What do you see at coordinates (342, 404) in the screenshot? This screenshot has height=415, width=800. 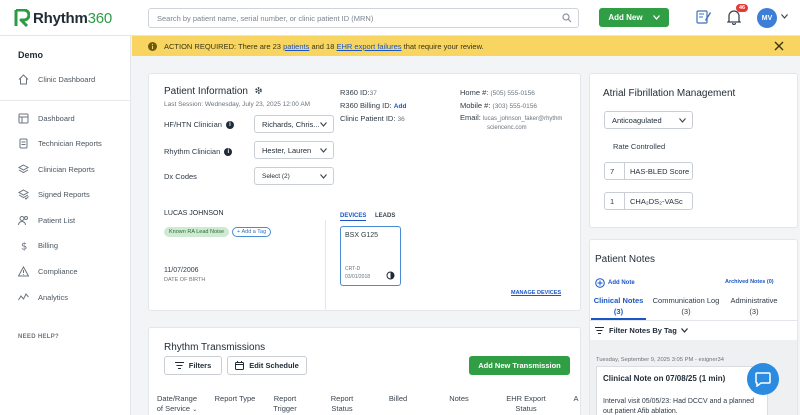 I see `column-header-report-status: Report Status` at bounding box center [342, 404].